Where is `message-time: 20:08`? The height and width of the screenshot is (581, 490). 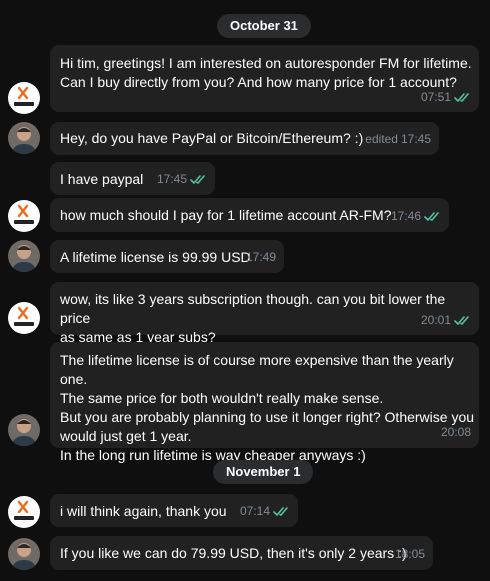
message-time: 20:08 is located at coordinates (455, 432).